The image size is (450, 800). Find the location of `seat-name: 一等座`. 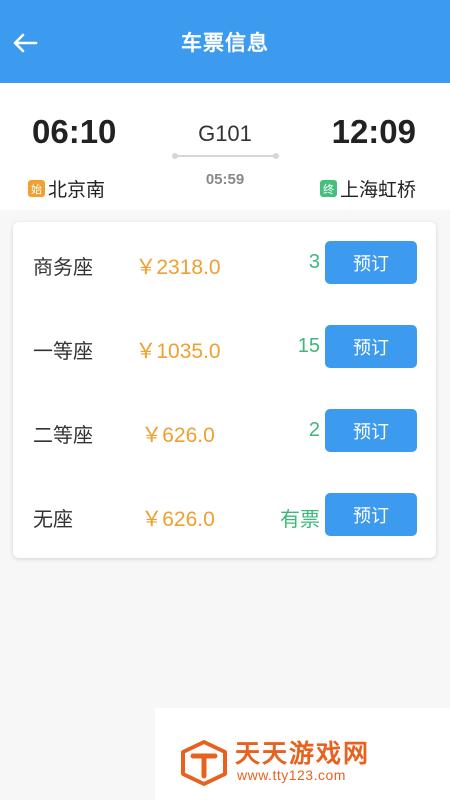

seat-name: 一等座 is located at coordinates (63, 351).